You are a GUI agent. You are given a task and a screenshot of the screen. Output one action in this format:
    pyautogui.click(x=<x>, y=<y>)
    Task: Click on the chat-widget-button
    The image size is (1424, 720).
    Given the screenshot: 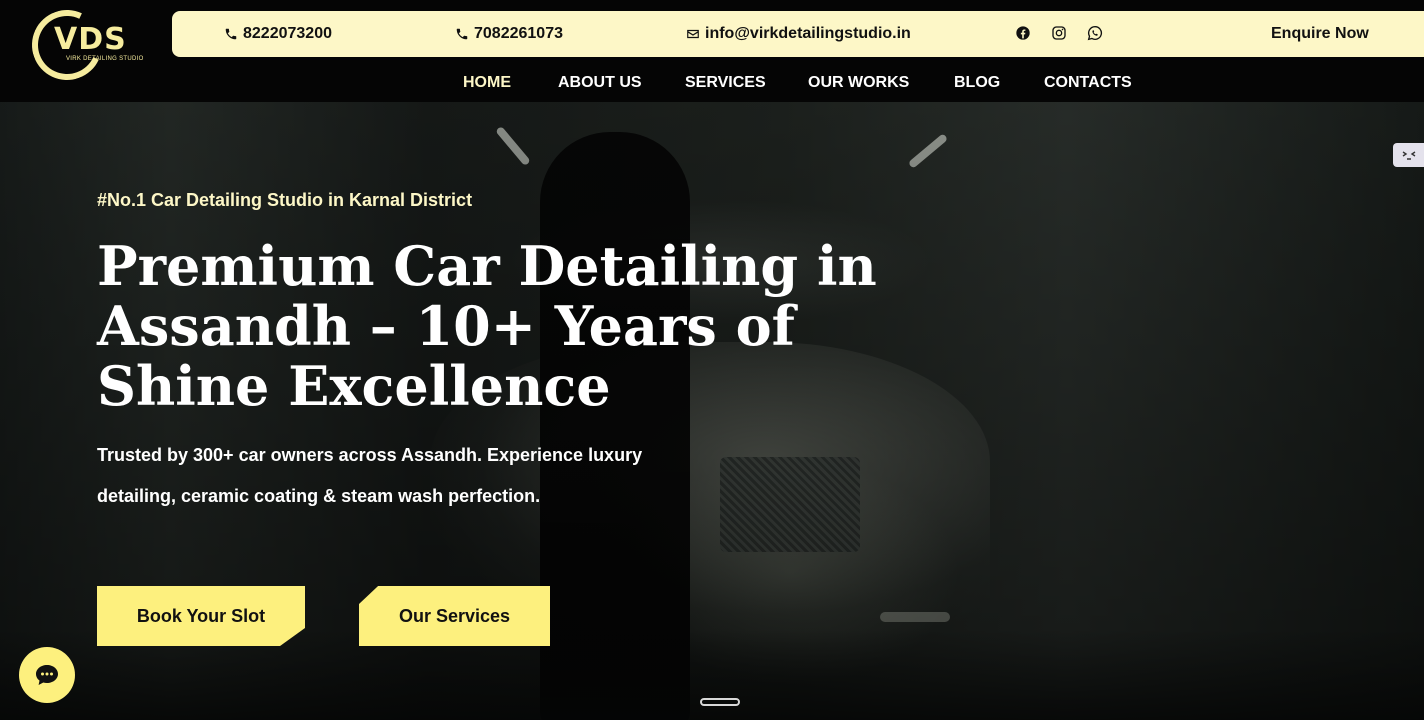 What is the action you would take?
    pyautogui.click(x=47, y=675)
    